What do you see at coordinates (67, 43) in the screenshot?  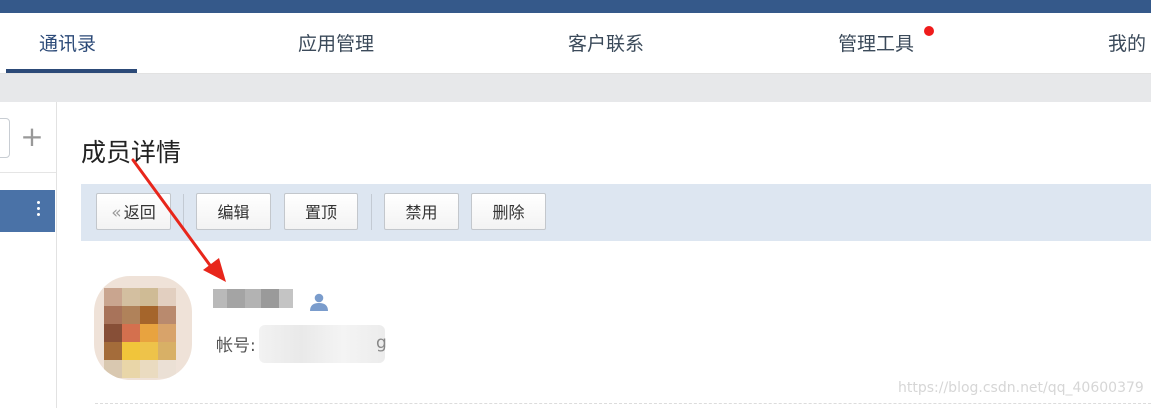 I see `tab-contacts: 通讯录` at bounding box center [67, 43].